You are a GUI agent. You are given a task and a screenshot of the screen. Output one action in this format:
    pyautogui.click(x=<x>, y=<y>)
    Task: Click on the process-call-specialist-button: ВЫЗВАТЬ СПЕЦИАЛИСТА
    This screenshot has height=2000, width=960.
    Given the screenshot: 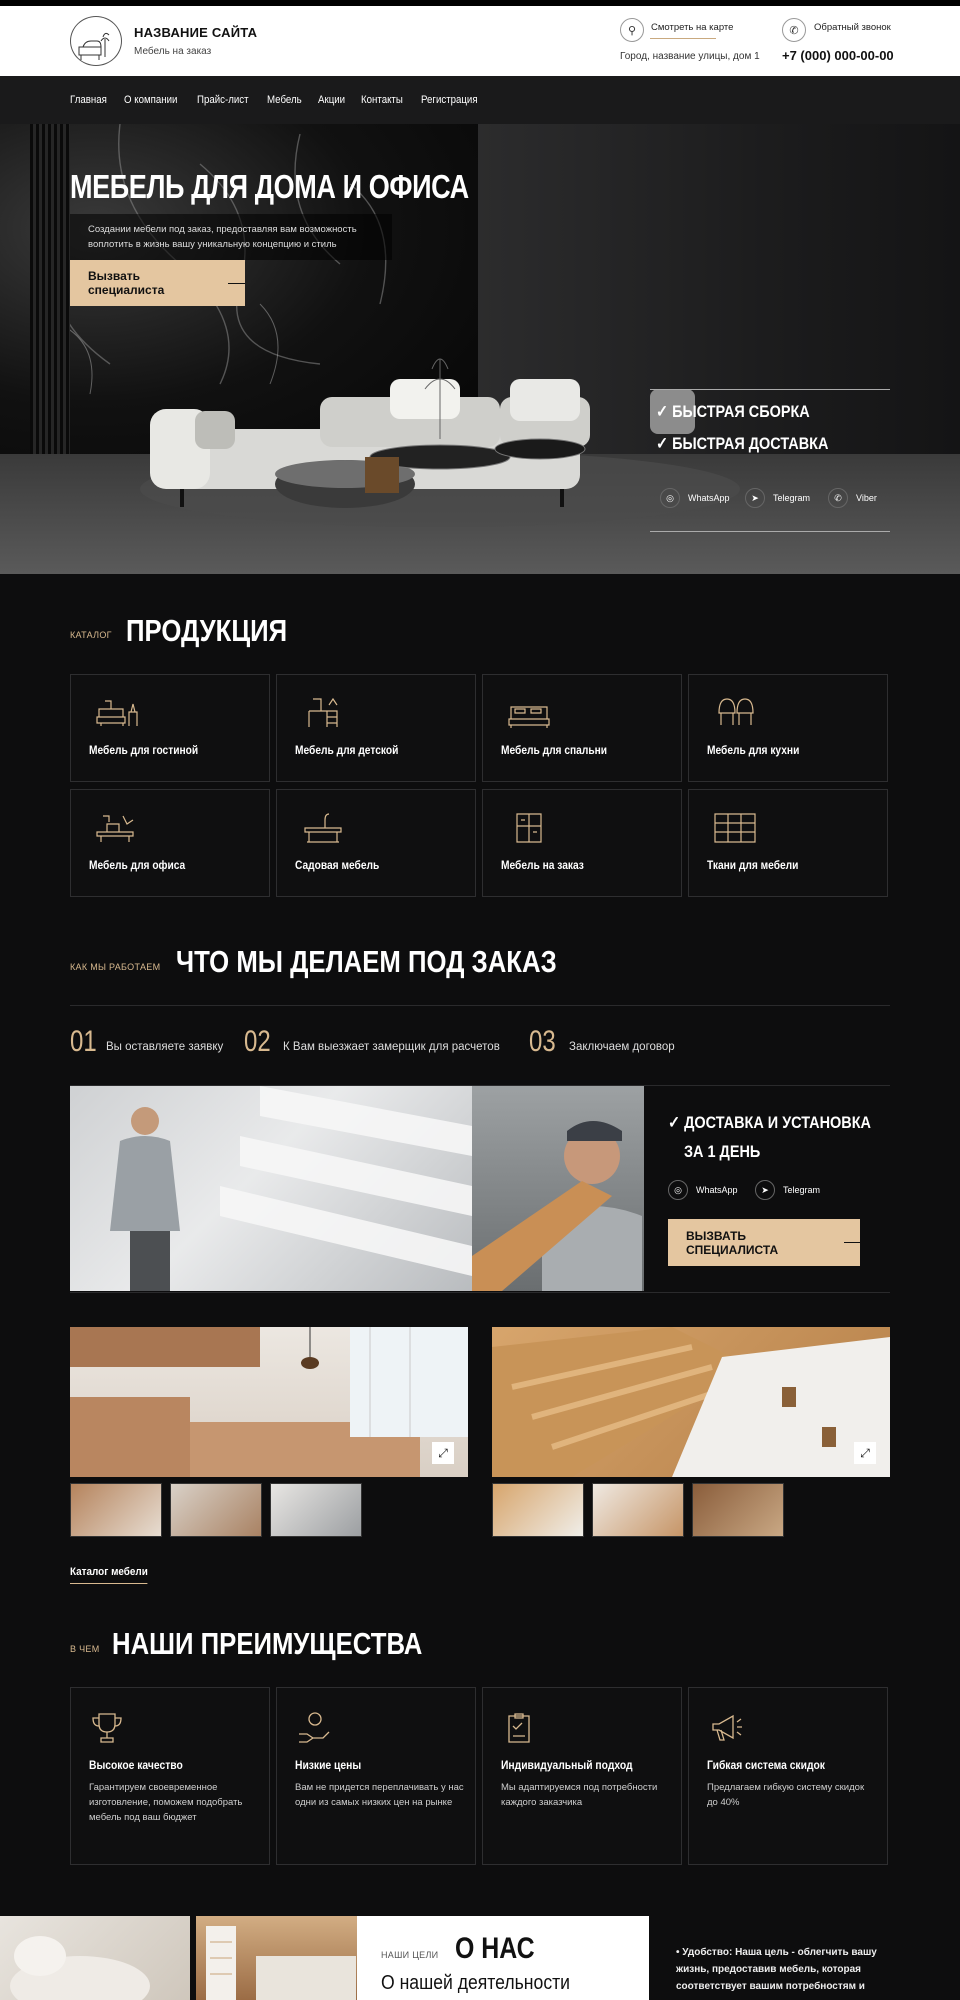 What is the action you would take?
    pyautogui.click(x=764, y=1242)
    